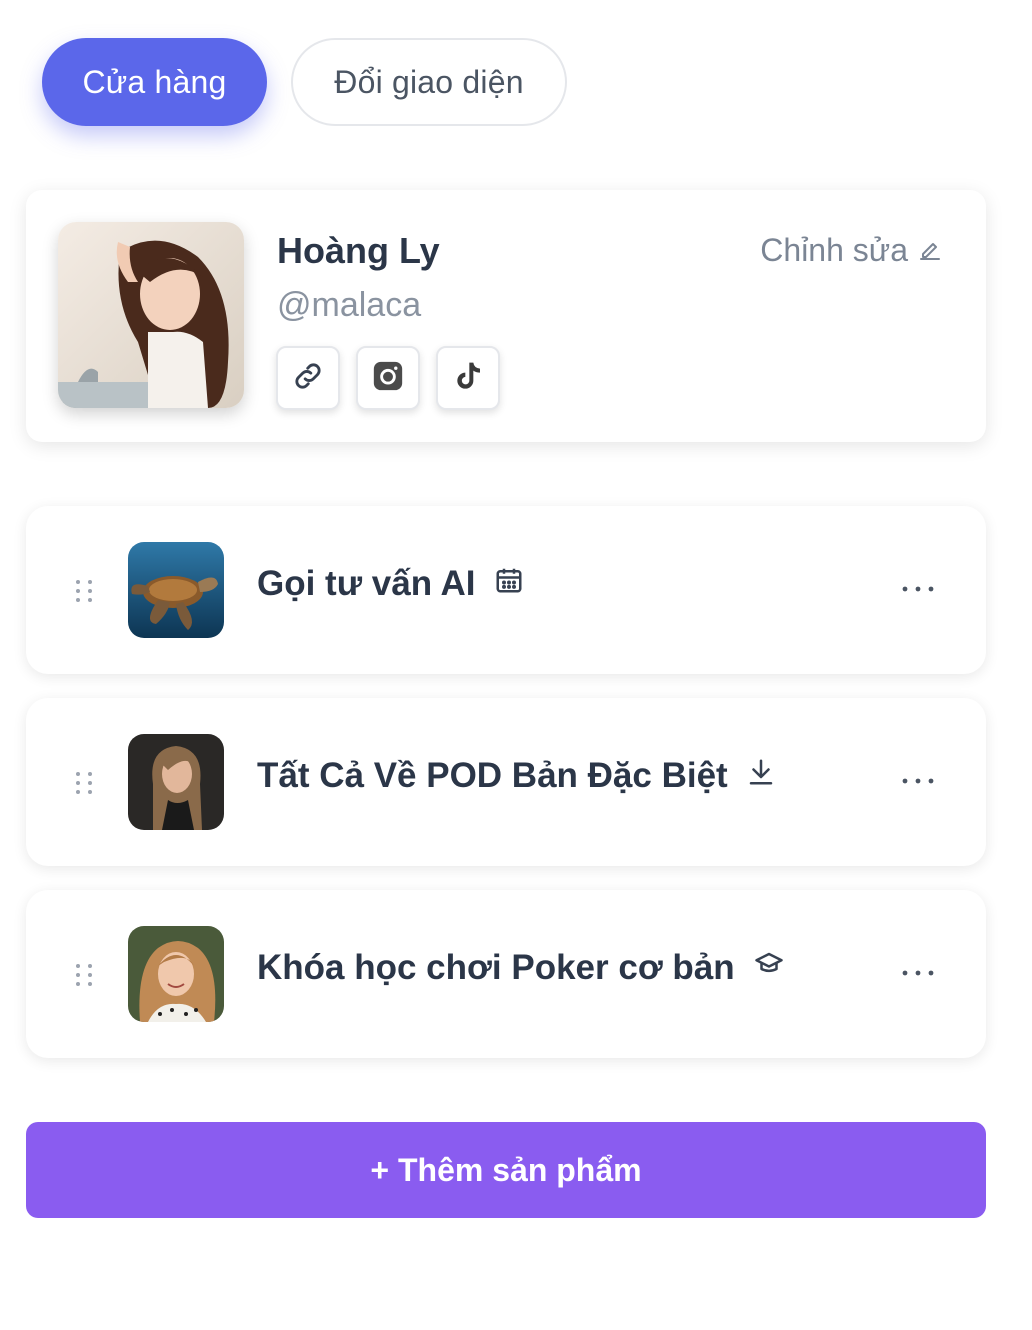  I want to click on instagram-button, so click(388, 378).